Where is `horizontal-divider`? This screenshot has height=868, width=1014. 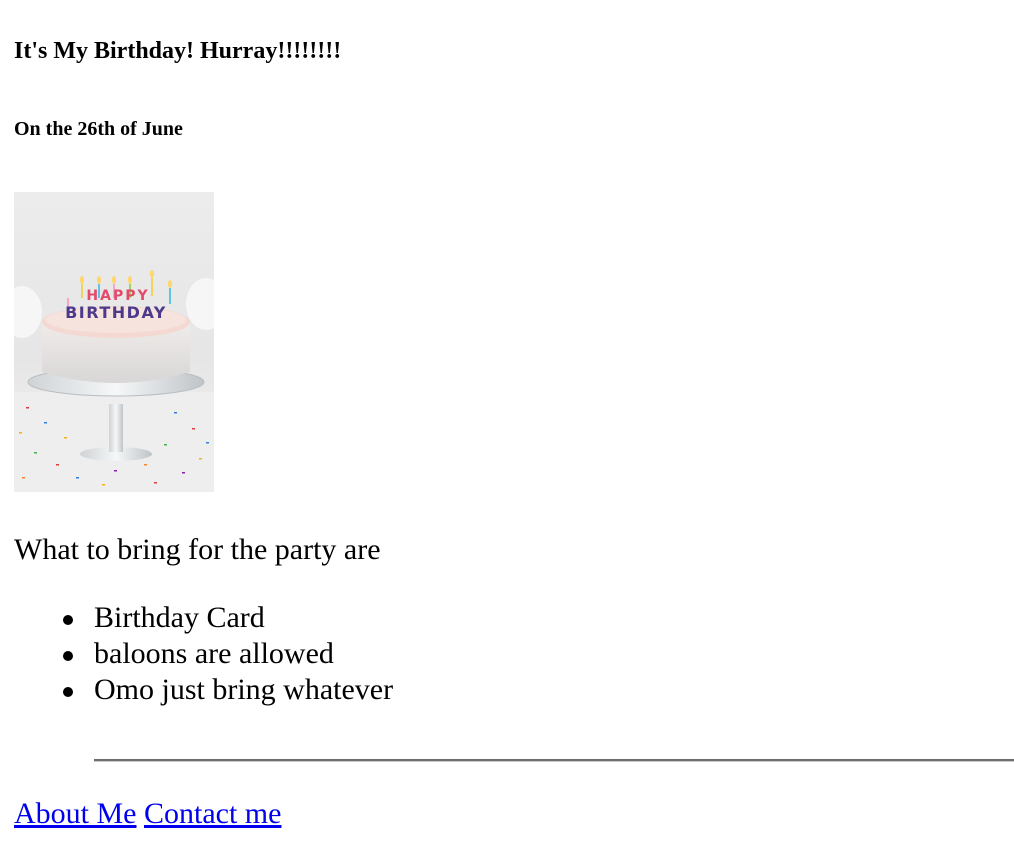 horizontal-divider is located at coordinates (554, 760).